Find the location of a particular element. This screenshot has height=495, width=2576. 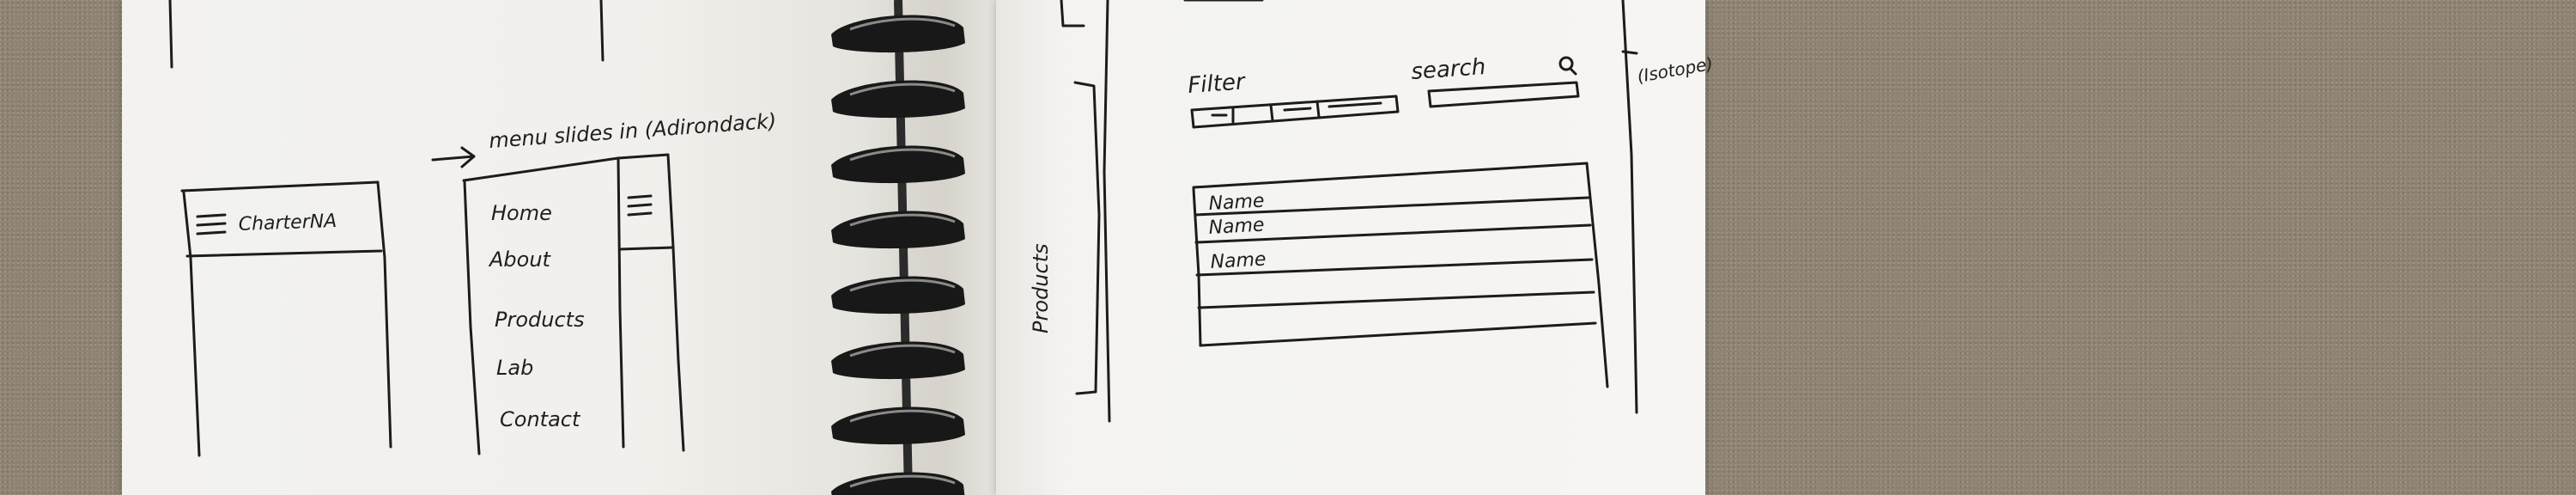

menu-item-products: Products is located at coordinates (540, 320).